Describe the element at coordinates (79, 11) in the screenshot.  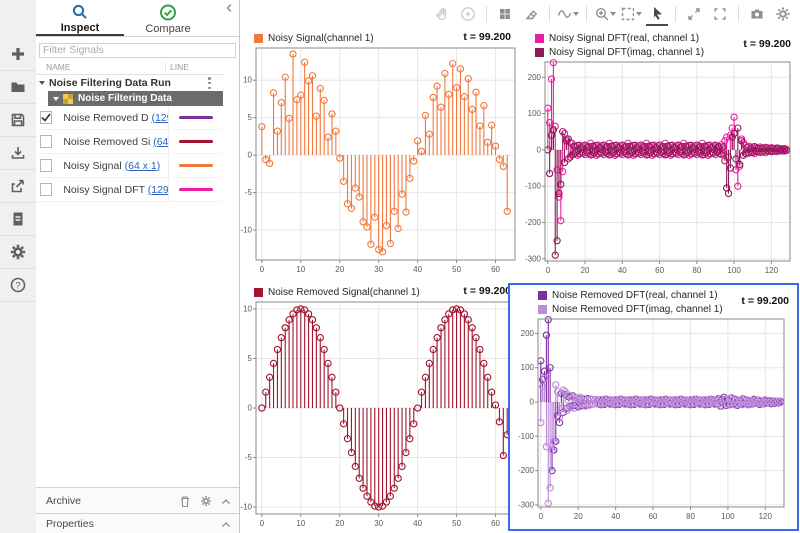
I see `search-icon` at that location.